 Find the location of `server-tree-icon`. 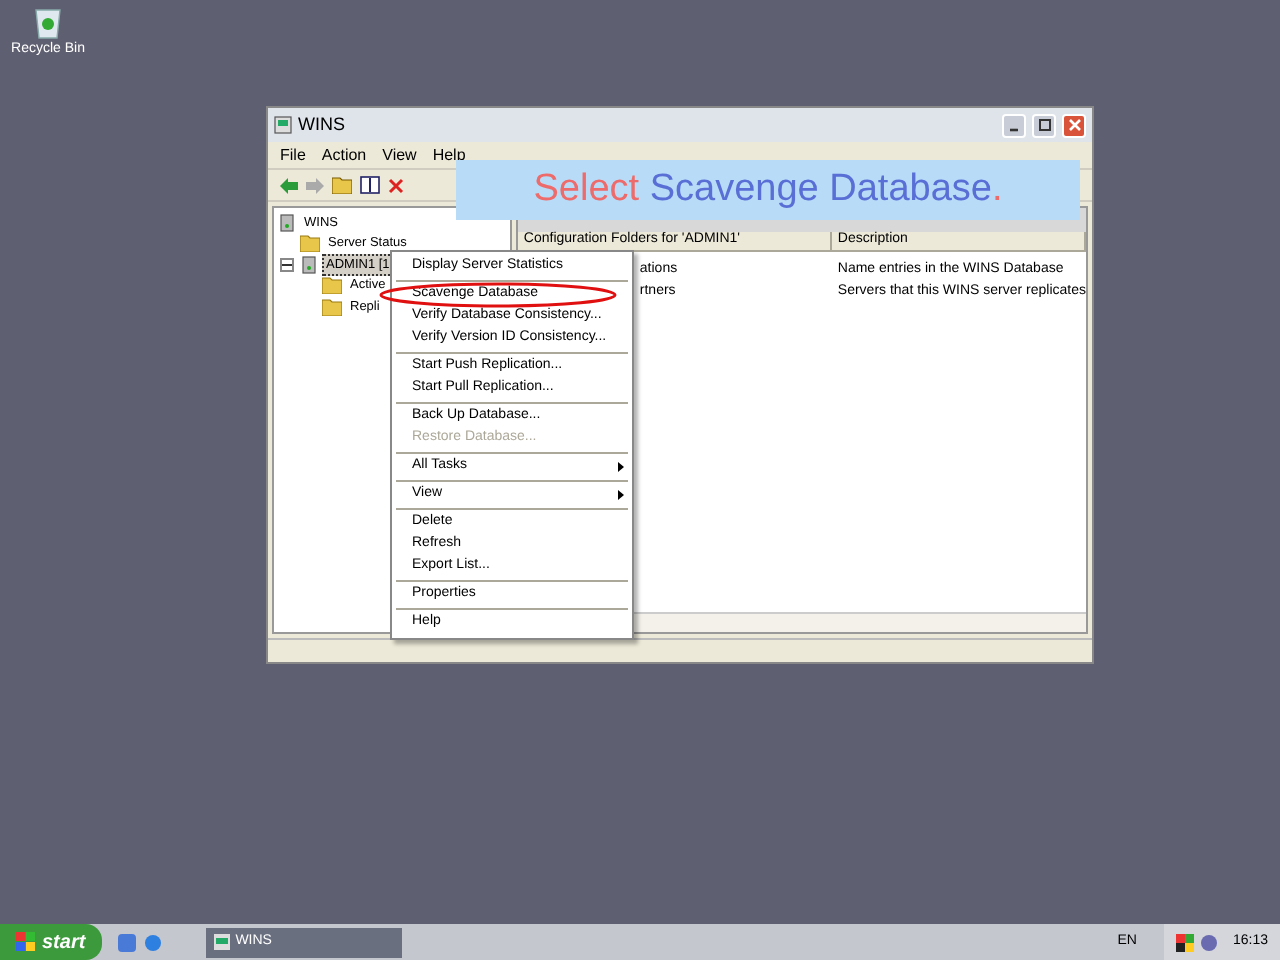

server-tree-icon is located at coordinates (287, 222).